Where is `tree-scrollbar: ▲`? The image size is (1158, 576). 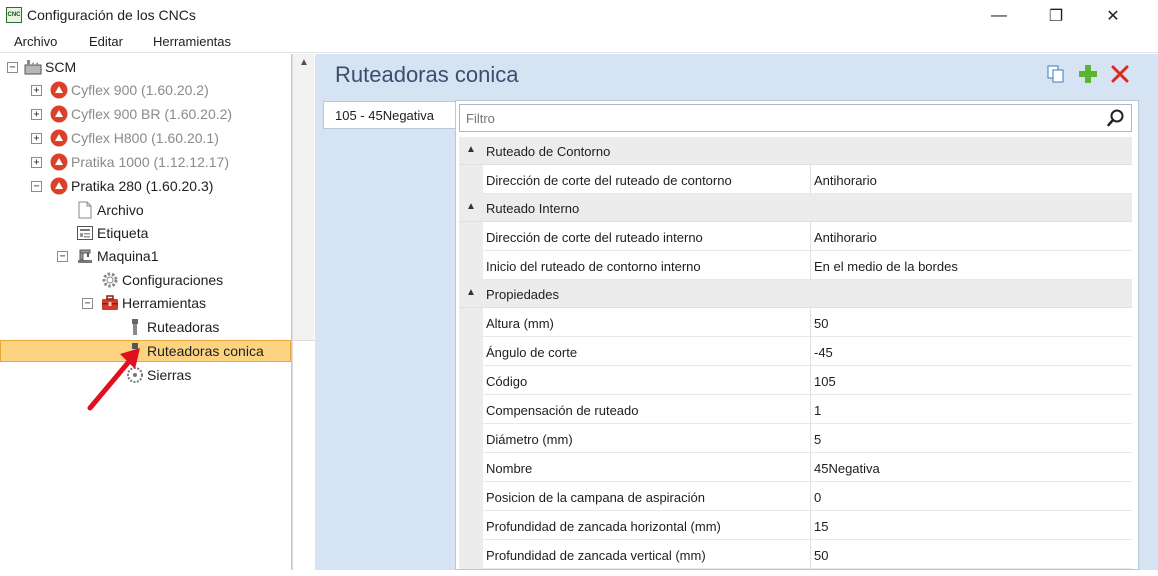
tree-scrollbar: ▲ is located at coordinates (303, 312).